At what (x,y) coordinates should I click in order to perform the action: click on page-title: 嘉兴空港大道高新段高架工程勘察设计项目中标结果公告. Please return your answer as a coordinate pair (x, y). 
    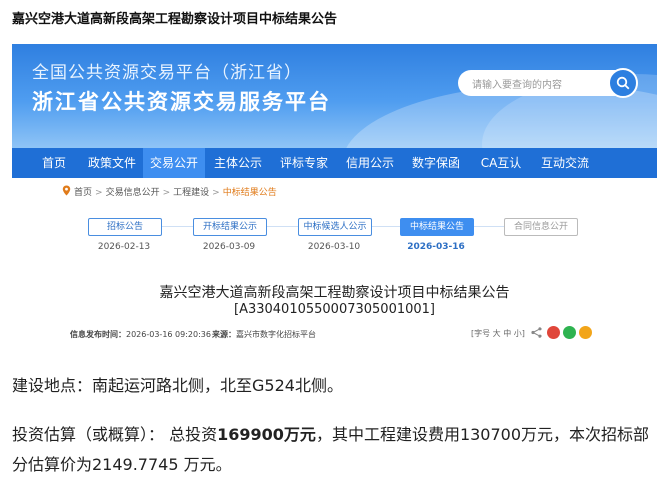
    Looking at the image, I should click on (175, 19).